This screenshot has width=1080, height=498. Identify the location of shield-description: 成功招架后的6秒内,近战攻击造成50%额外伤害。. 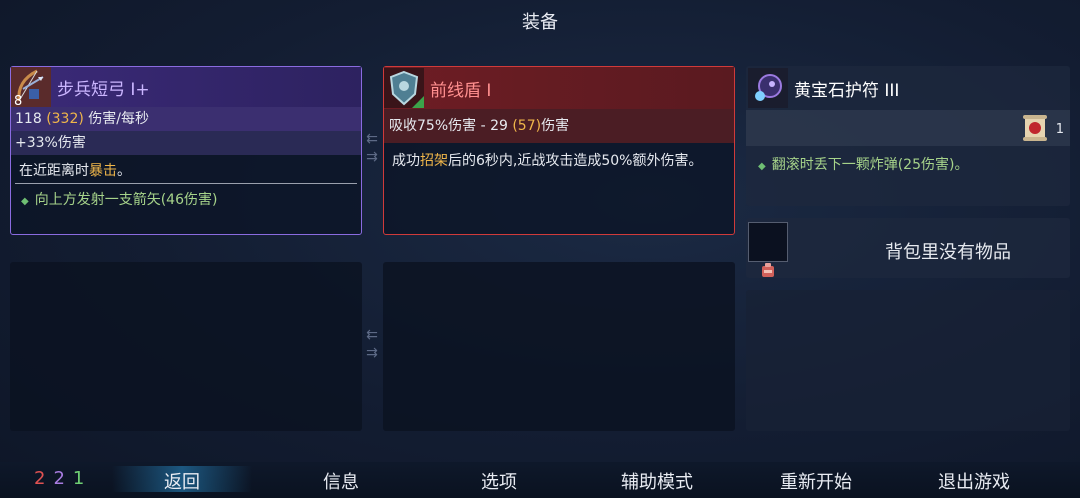
(559, 161).